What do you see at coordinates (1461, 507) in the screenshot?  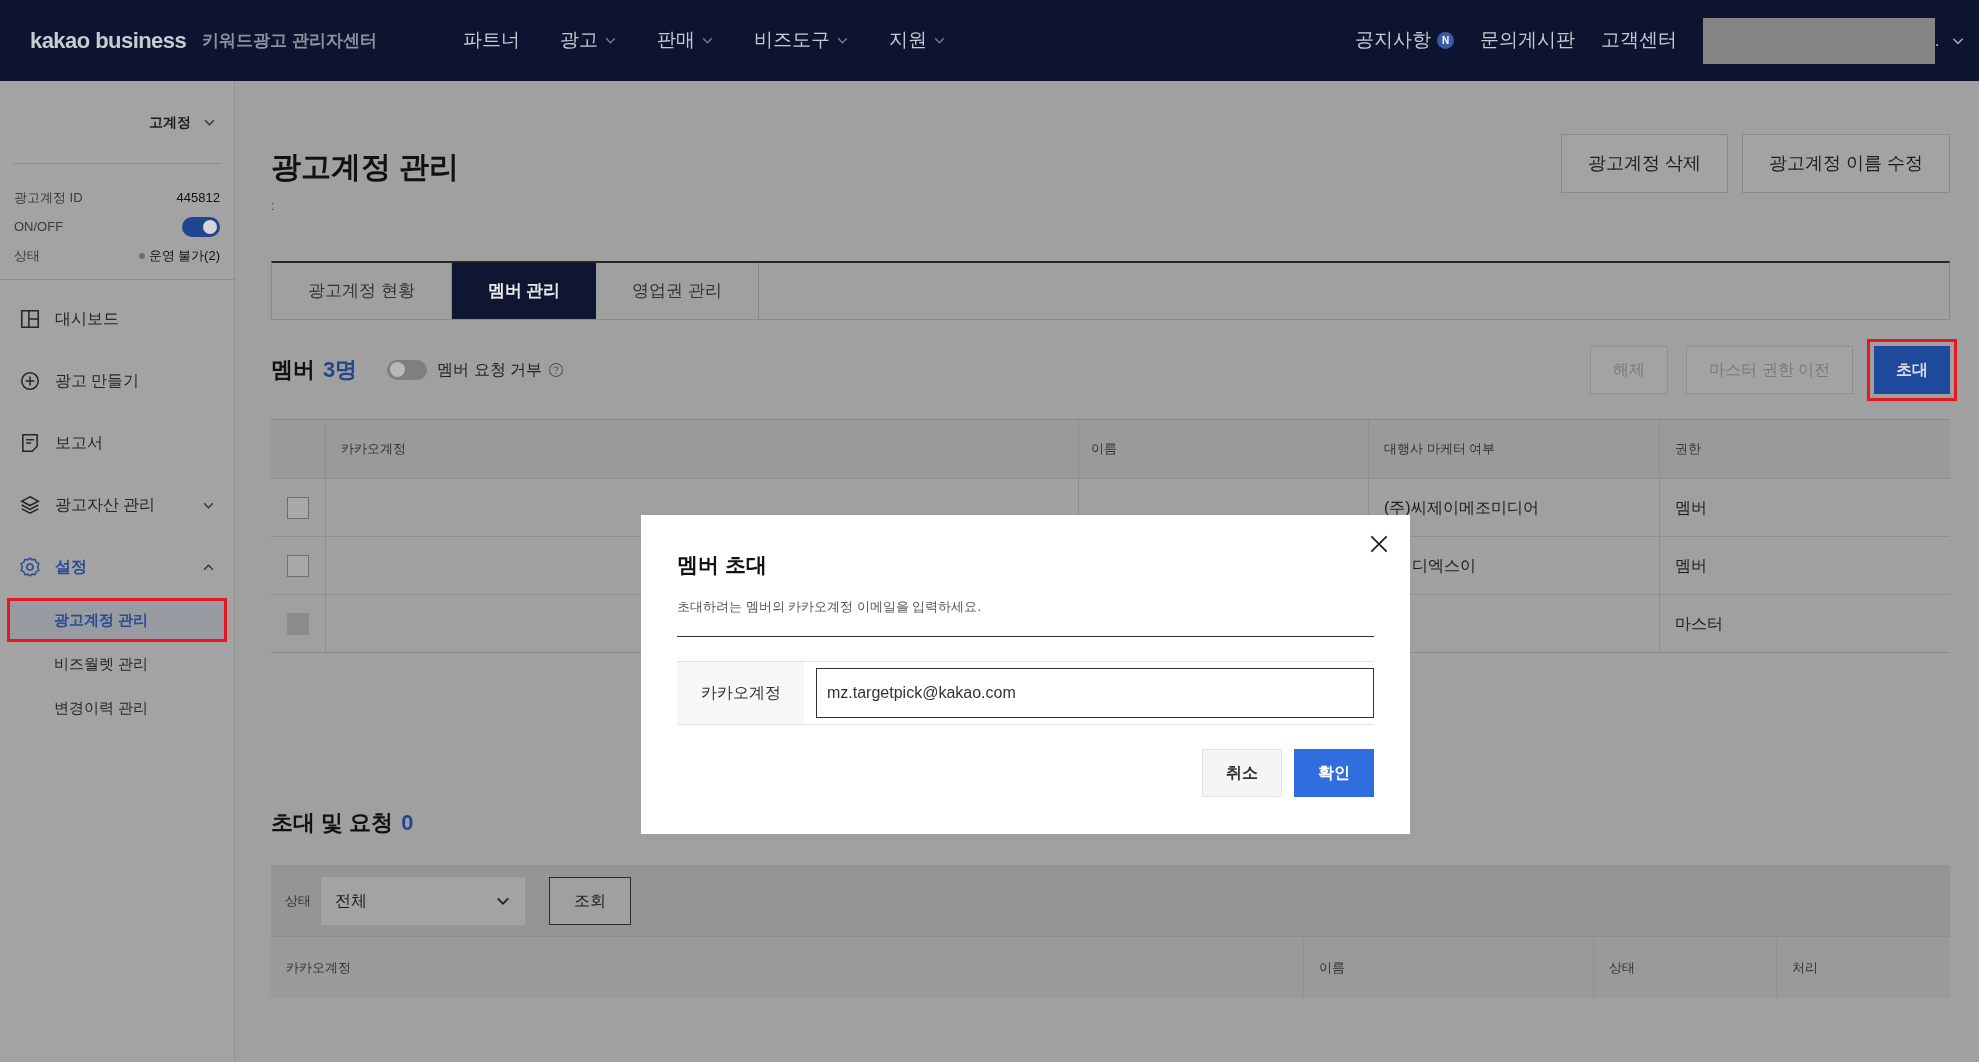 I see `table-cell-text: (주)씨제이메조미디어` at bounding box center [1461, 507].